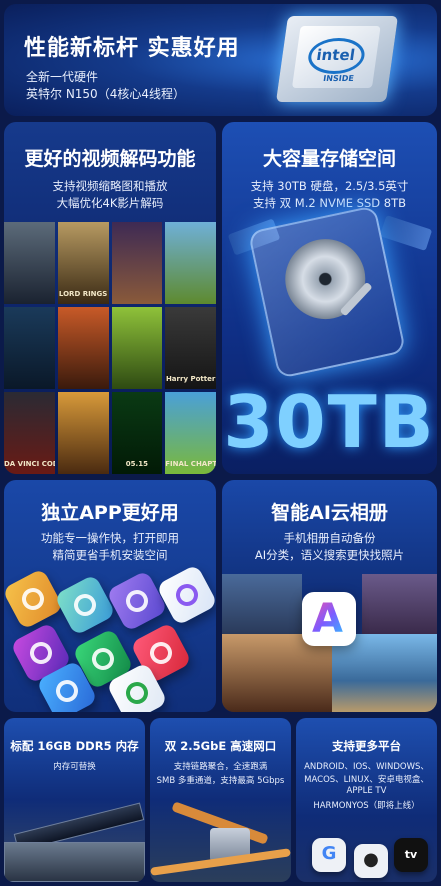  What do you see at coordinates (329, 159) in the screenshot?
I see `storage-title: 大容量存储空间` at bounding box center [329, 159].